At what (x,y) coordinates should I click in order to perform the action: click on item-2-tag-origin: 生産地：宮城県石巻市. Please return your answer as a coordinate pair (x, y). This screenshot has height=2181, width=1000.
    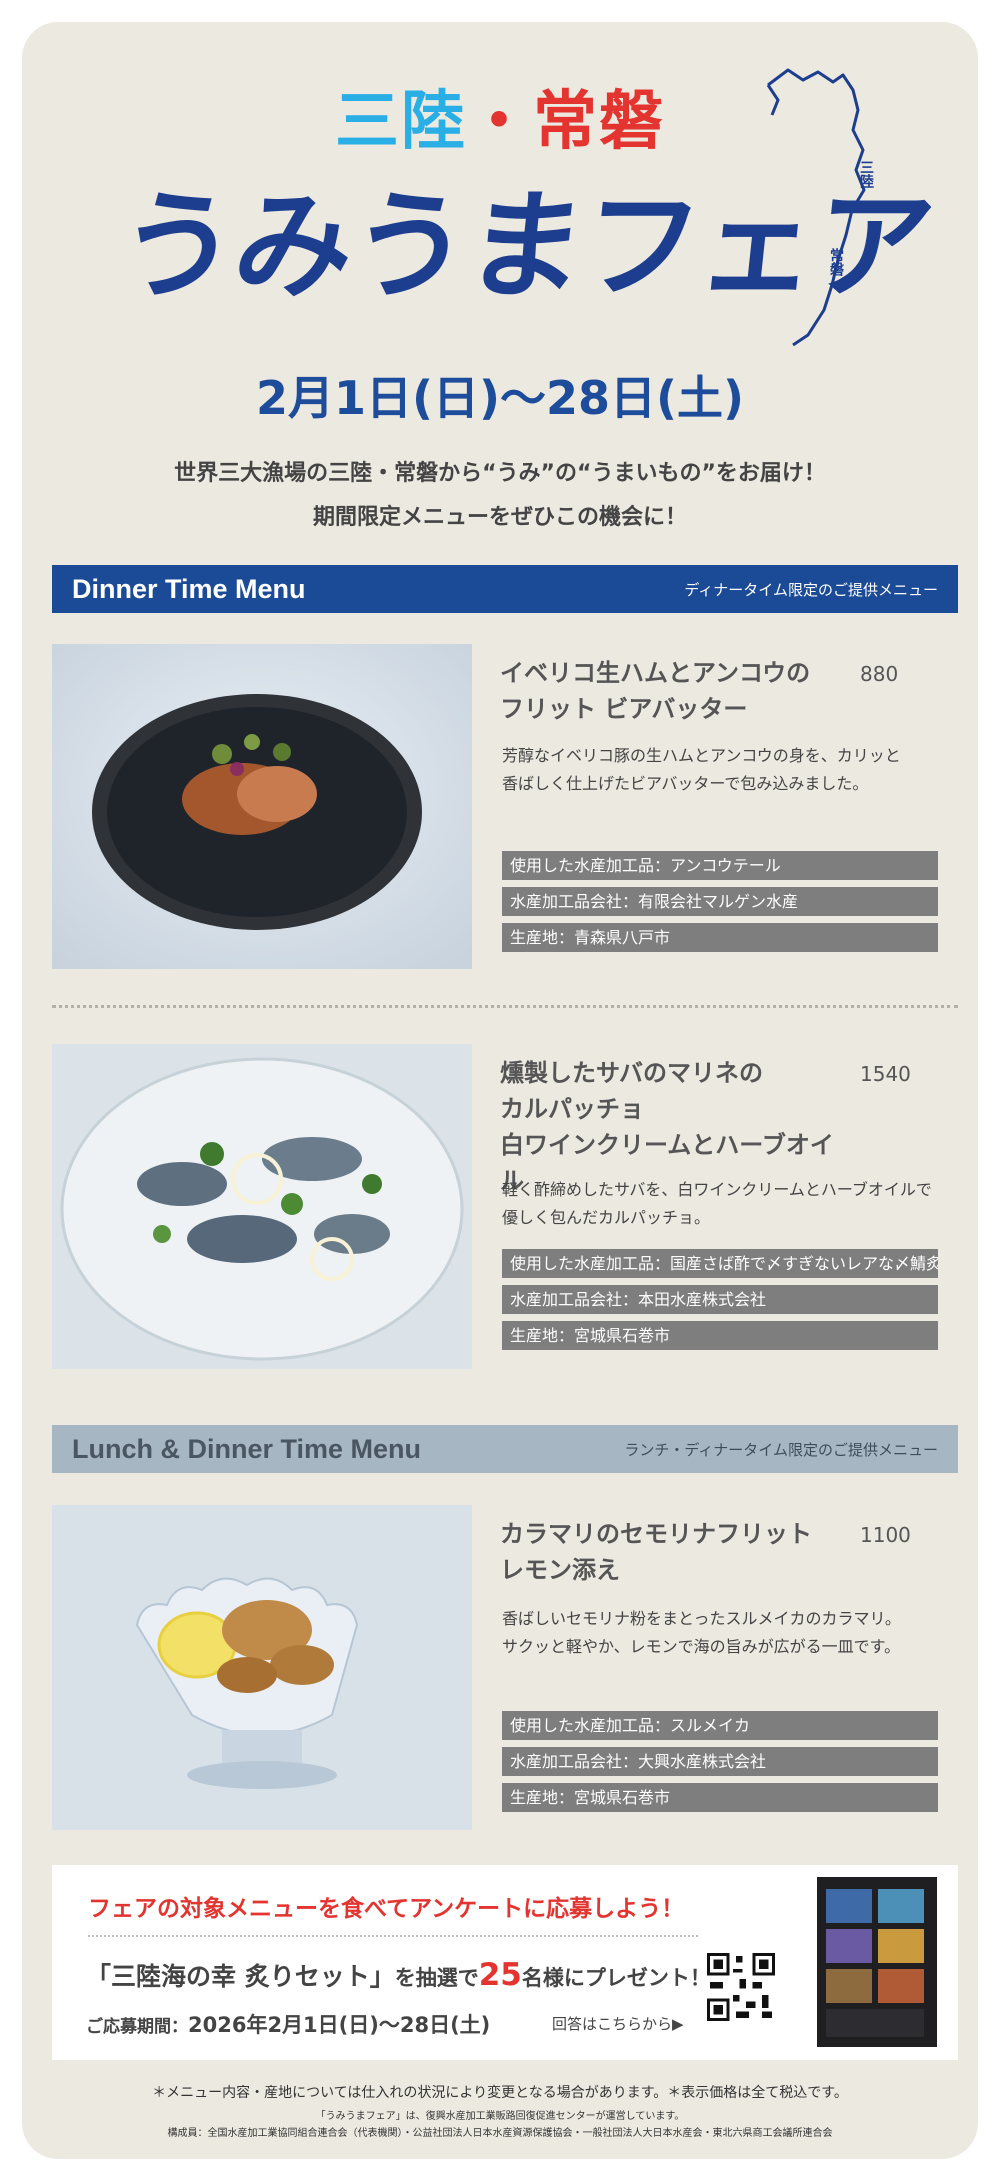
    Looking at the image, I should click on (720, 1335).